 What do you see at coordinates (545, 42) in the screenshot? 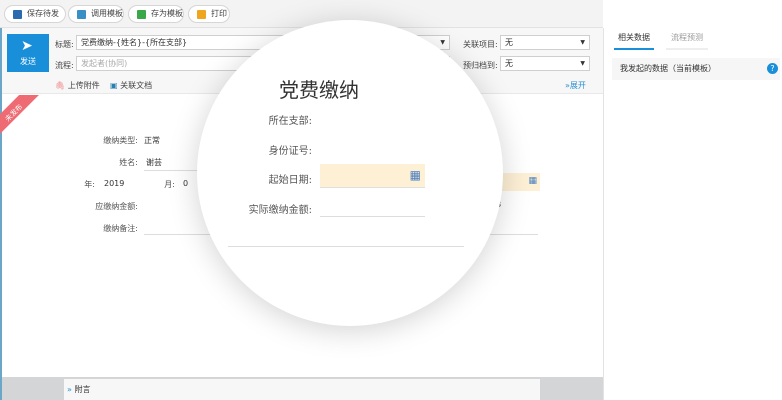
I see `project-select: 无` at bounding box center [545, 42].